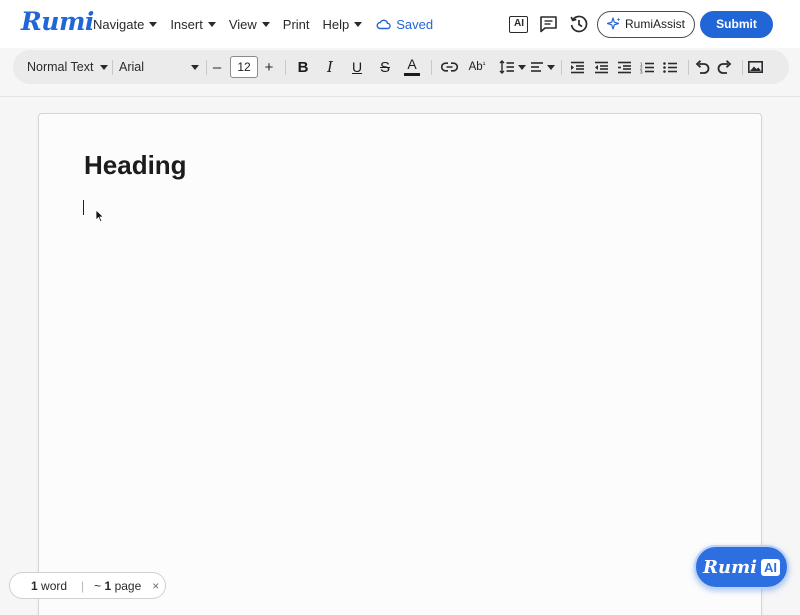  I want to click on menu-view: View, so click(249, 24).